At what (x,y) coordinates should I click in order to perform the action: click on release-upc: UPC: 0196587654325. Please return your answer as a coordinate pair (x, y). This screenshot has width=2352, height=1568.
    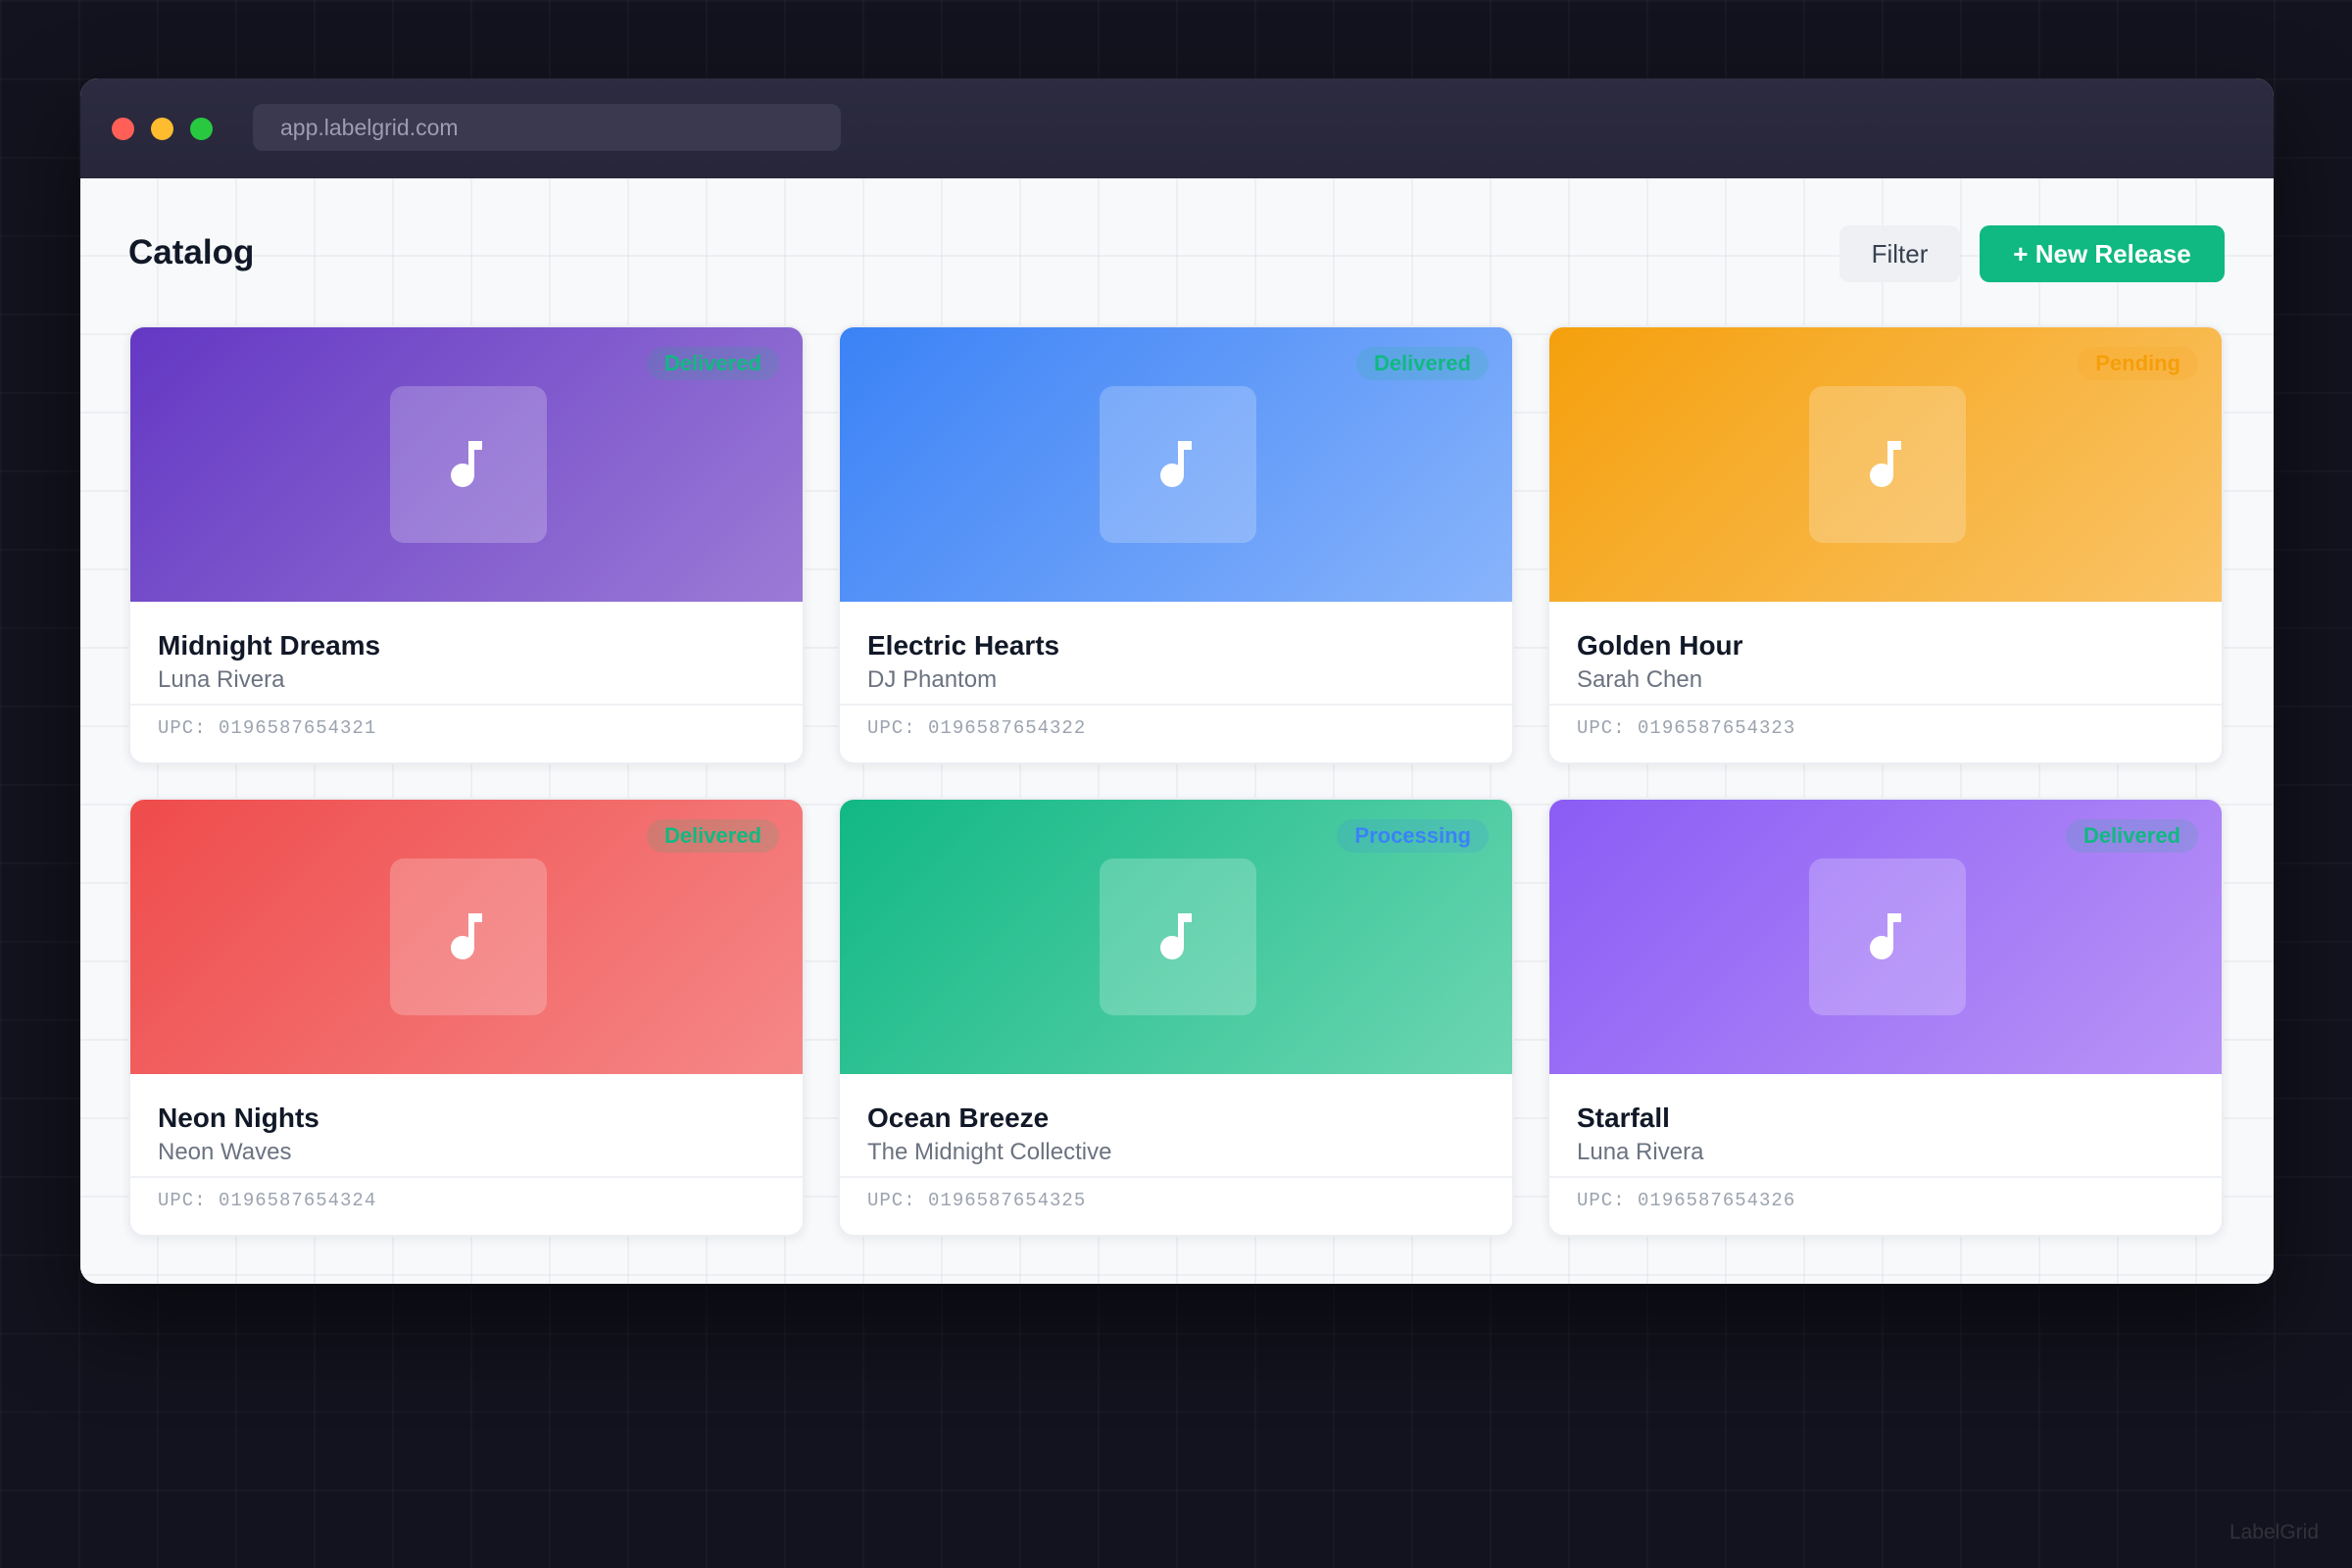
    Looking at the image, I should click on (977, 1200).